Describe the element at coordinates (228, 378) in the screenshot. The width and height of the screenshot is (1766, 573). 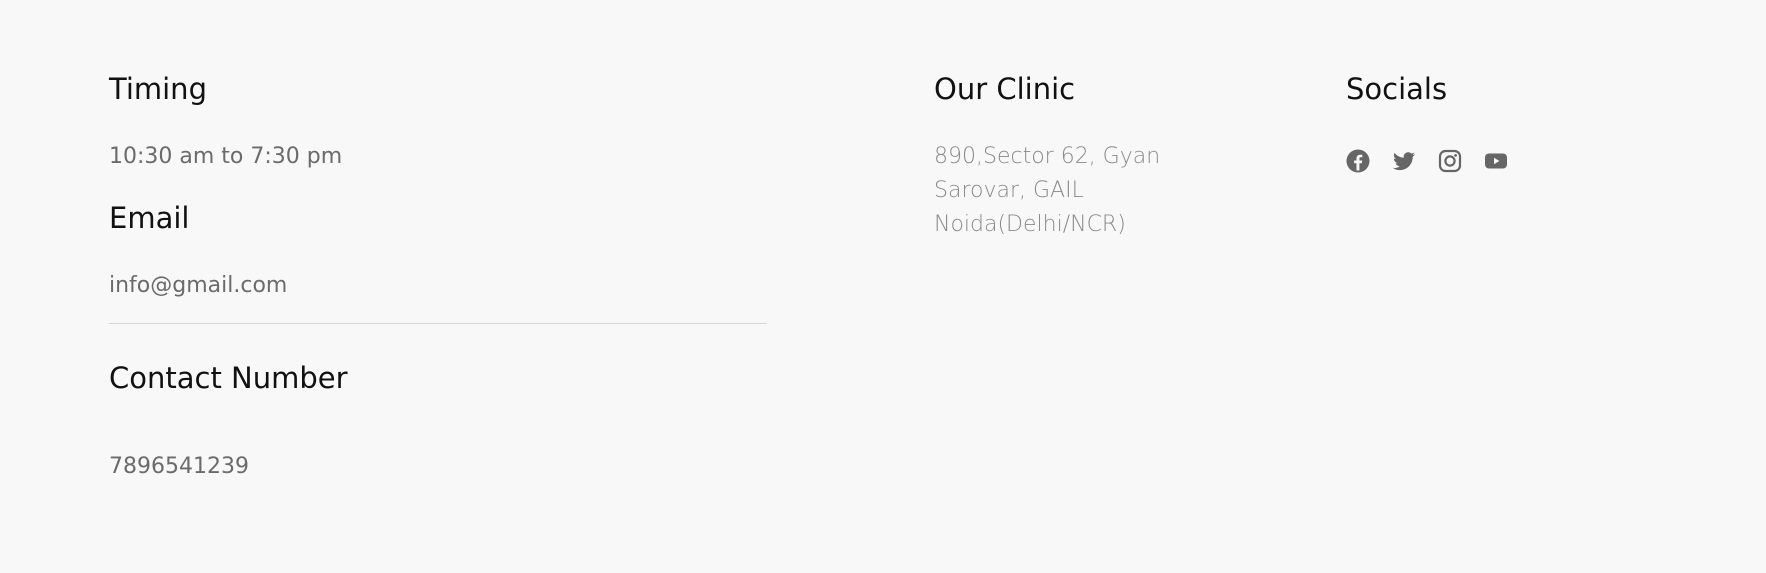
I see `contact-heading: Contact Number` at that location.